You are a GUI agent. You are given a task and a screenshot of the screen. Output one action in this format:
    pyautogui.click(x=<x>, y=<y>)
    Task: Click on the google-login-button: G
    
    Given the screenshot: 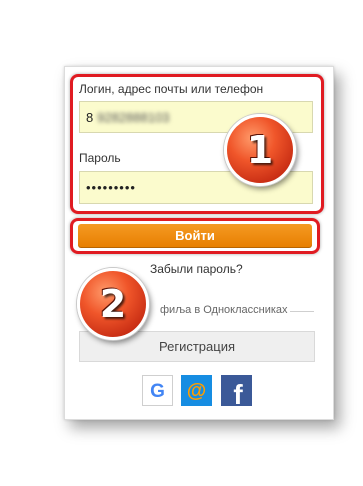 What is the action you would take?
    pyautogui.click(x=157, y=390)
    